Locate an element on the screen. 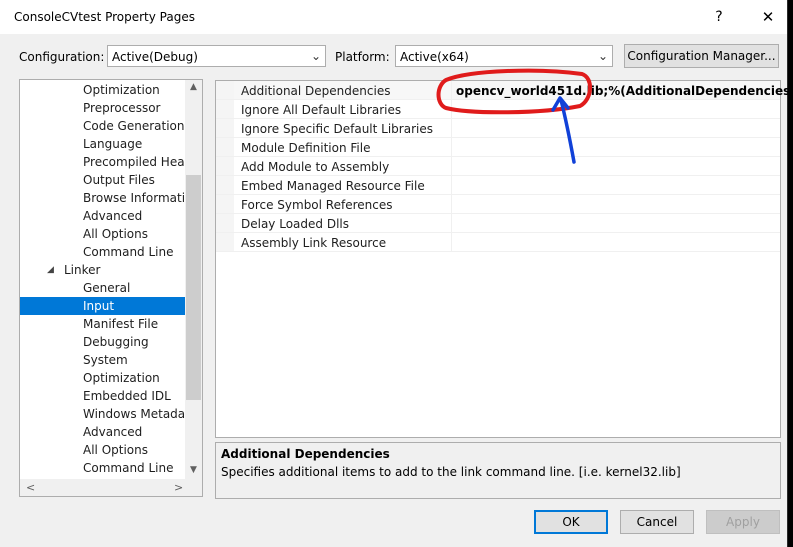 This screenshot has width=793, height=547. tree-item: Embedded IDL is located at coordinates (103, 396).